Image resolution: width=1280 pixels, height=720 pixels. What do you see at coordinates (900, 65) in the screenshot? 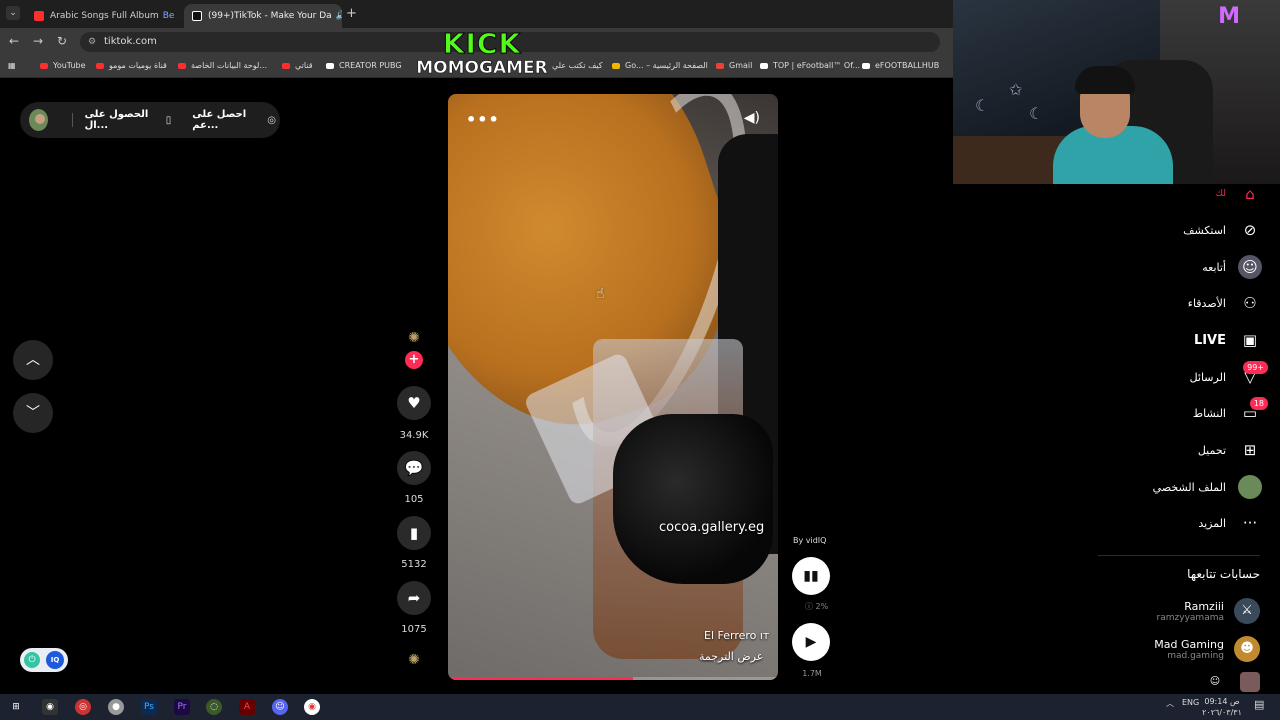
I see `bookmark-item: eFOOTBALLHUB` at bounding box center [900, 65].